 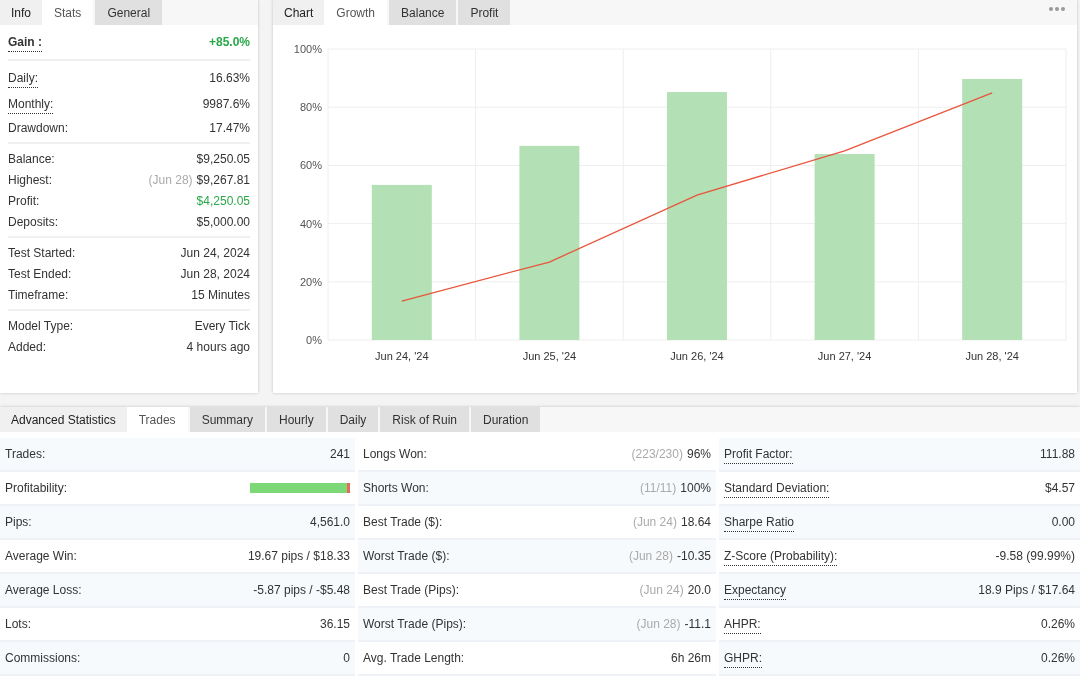 I want to click on panel-title: Info, so click(x=21, y=12).